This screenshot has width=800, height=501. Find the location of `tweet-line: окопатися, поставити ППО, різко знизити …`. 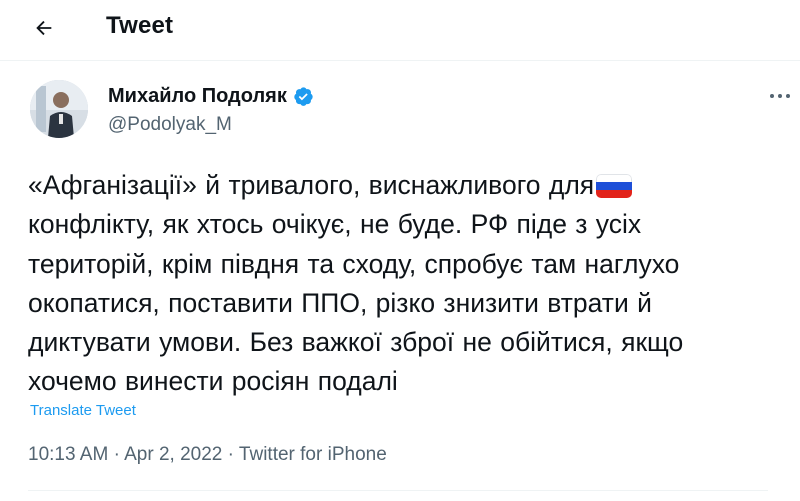

tweet-line: окопатися, поставити ППО, різко знизити … is located at coordinates (340, 302).